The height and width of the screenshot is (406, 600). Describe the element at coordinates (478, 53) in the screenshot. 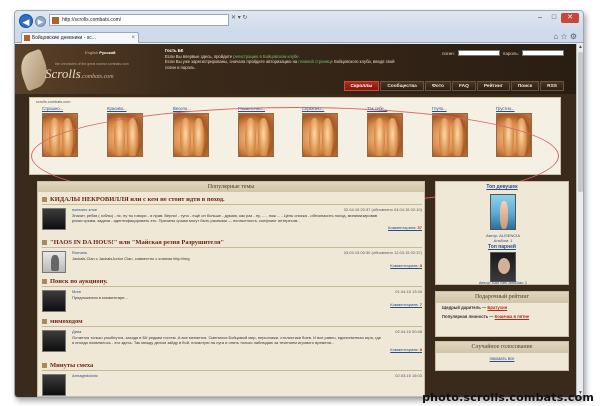

I see `login-input` at that location.